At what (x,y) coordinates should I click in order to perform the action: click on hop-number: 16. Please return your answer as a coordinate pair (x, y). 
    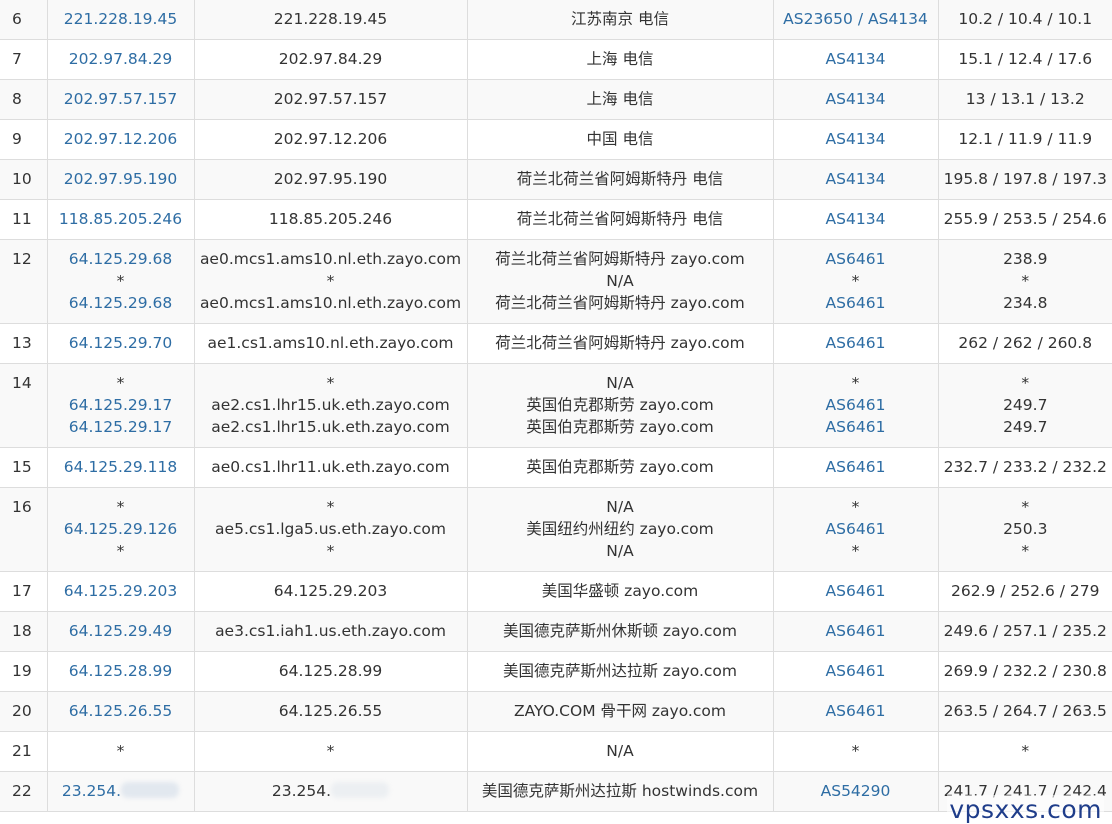
    Looking at the image, I should click on (24, 529).